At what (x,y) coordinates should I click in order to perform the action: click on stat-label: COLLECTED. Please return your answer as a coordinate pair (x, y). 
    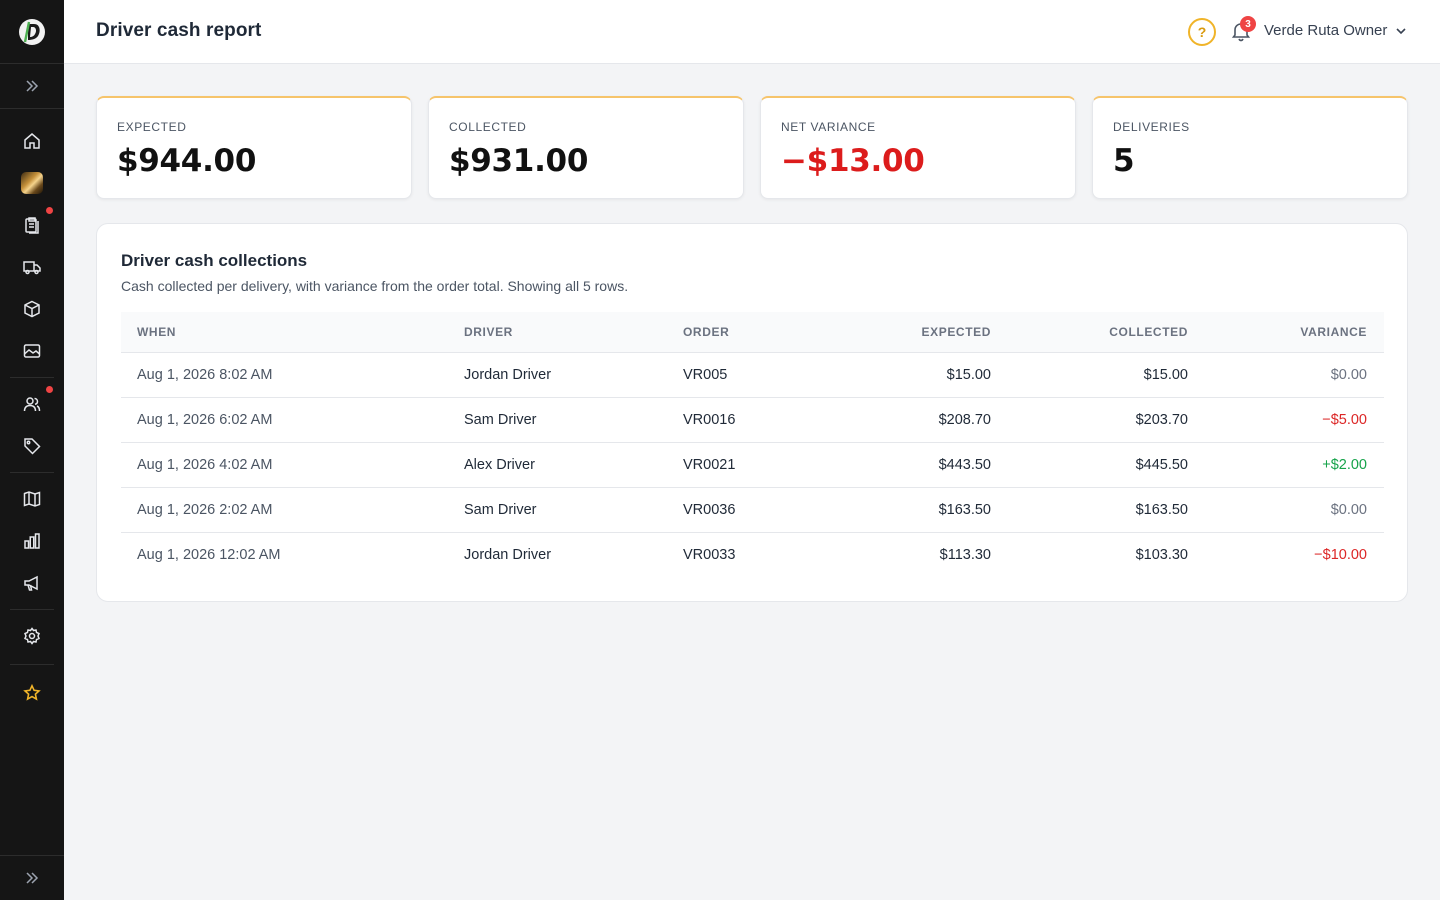
    Looking at the image, I should click on (488, 127).